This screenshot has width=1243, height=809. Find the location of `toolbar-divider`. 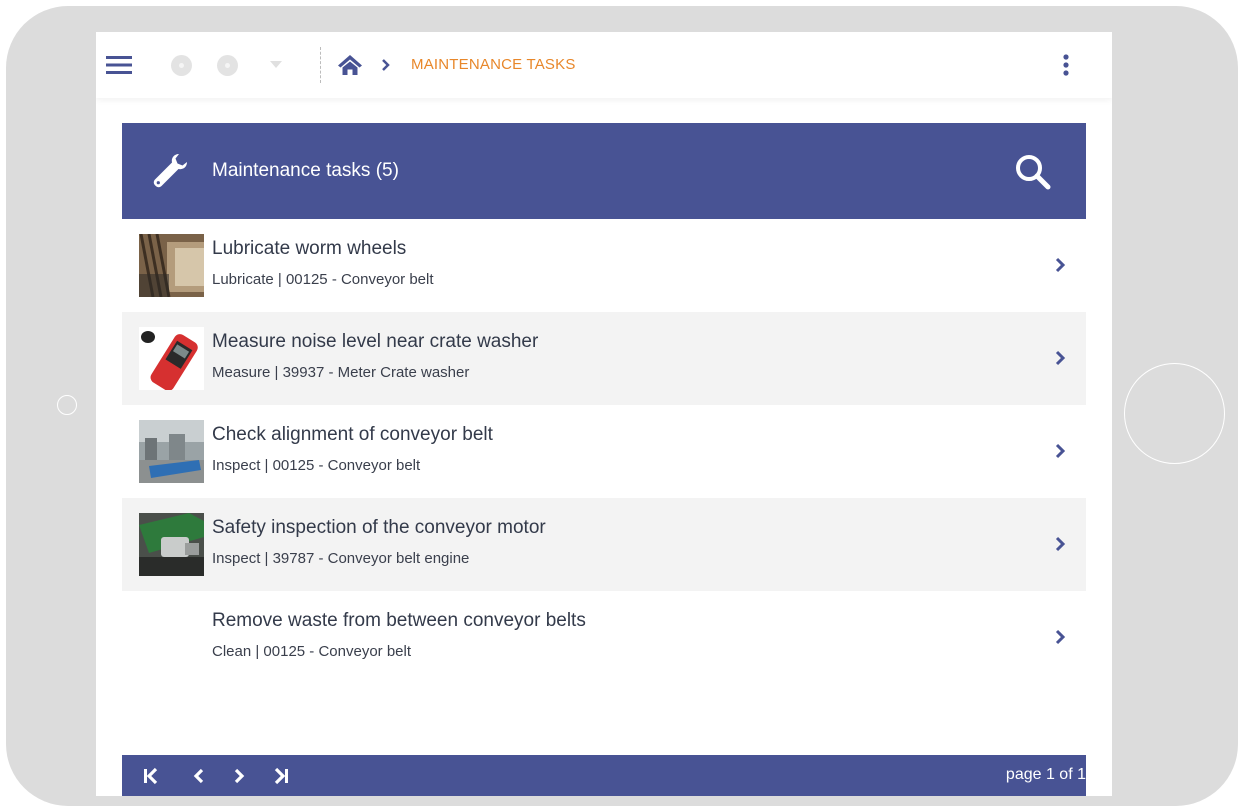

toolbar-divider is located at coordinates (321, 65).